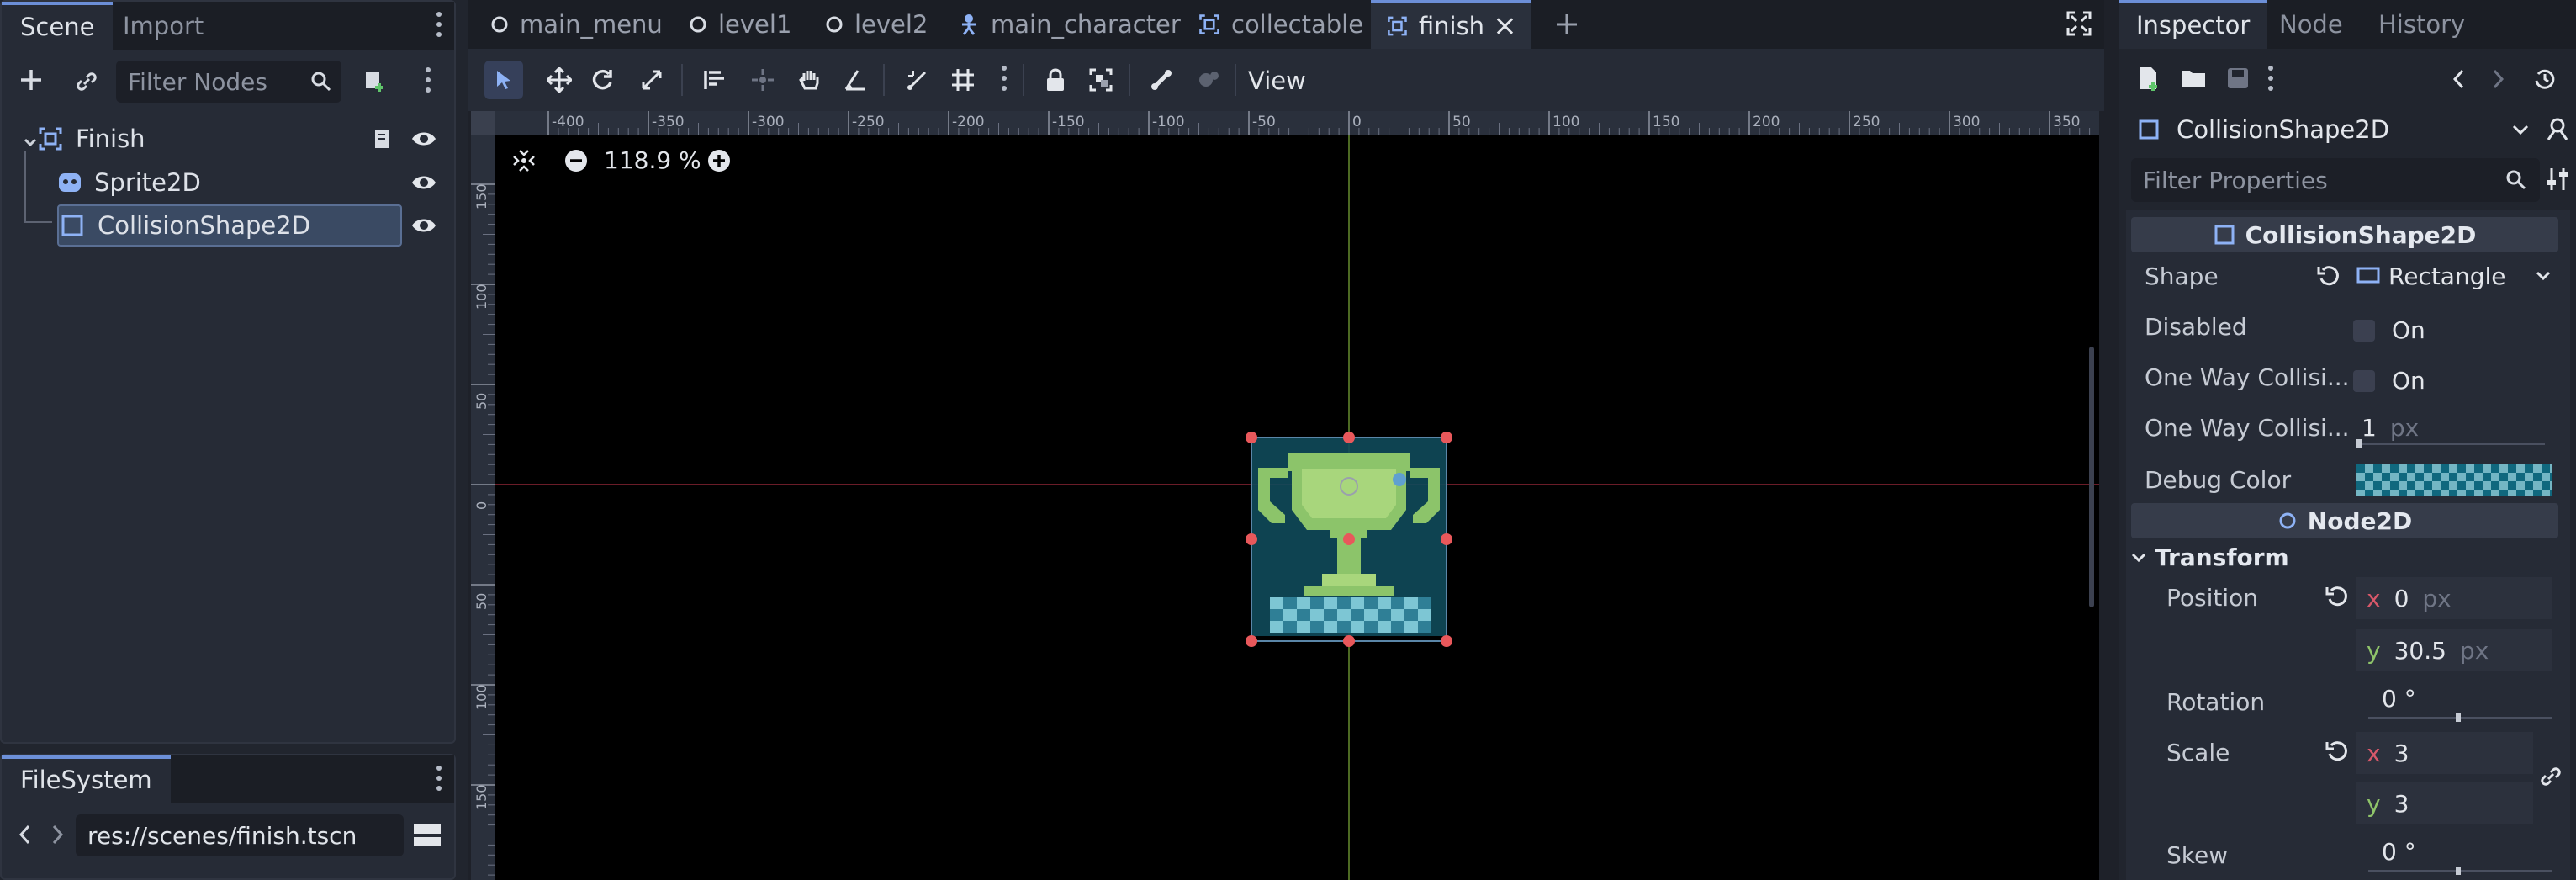 The width and height of the screenshot is (2576, 880). I want to click on scene-tab-main-menu: main_menu, so click(576, 24).